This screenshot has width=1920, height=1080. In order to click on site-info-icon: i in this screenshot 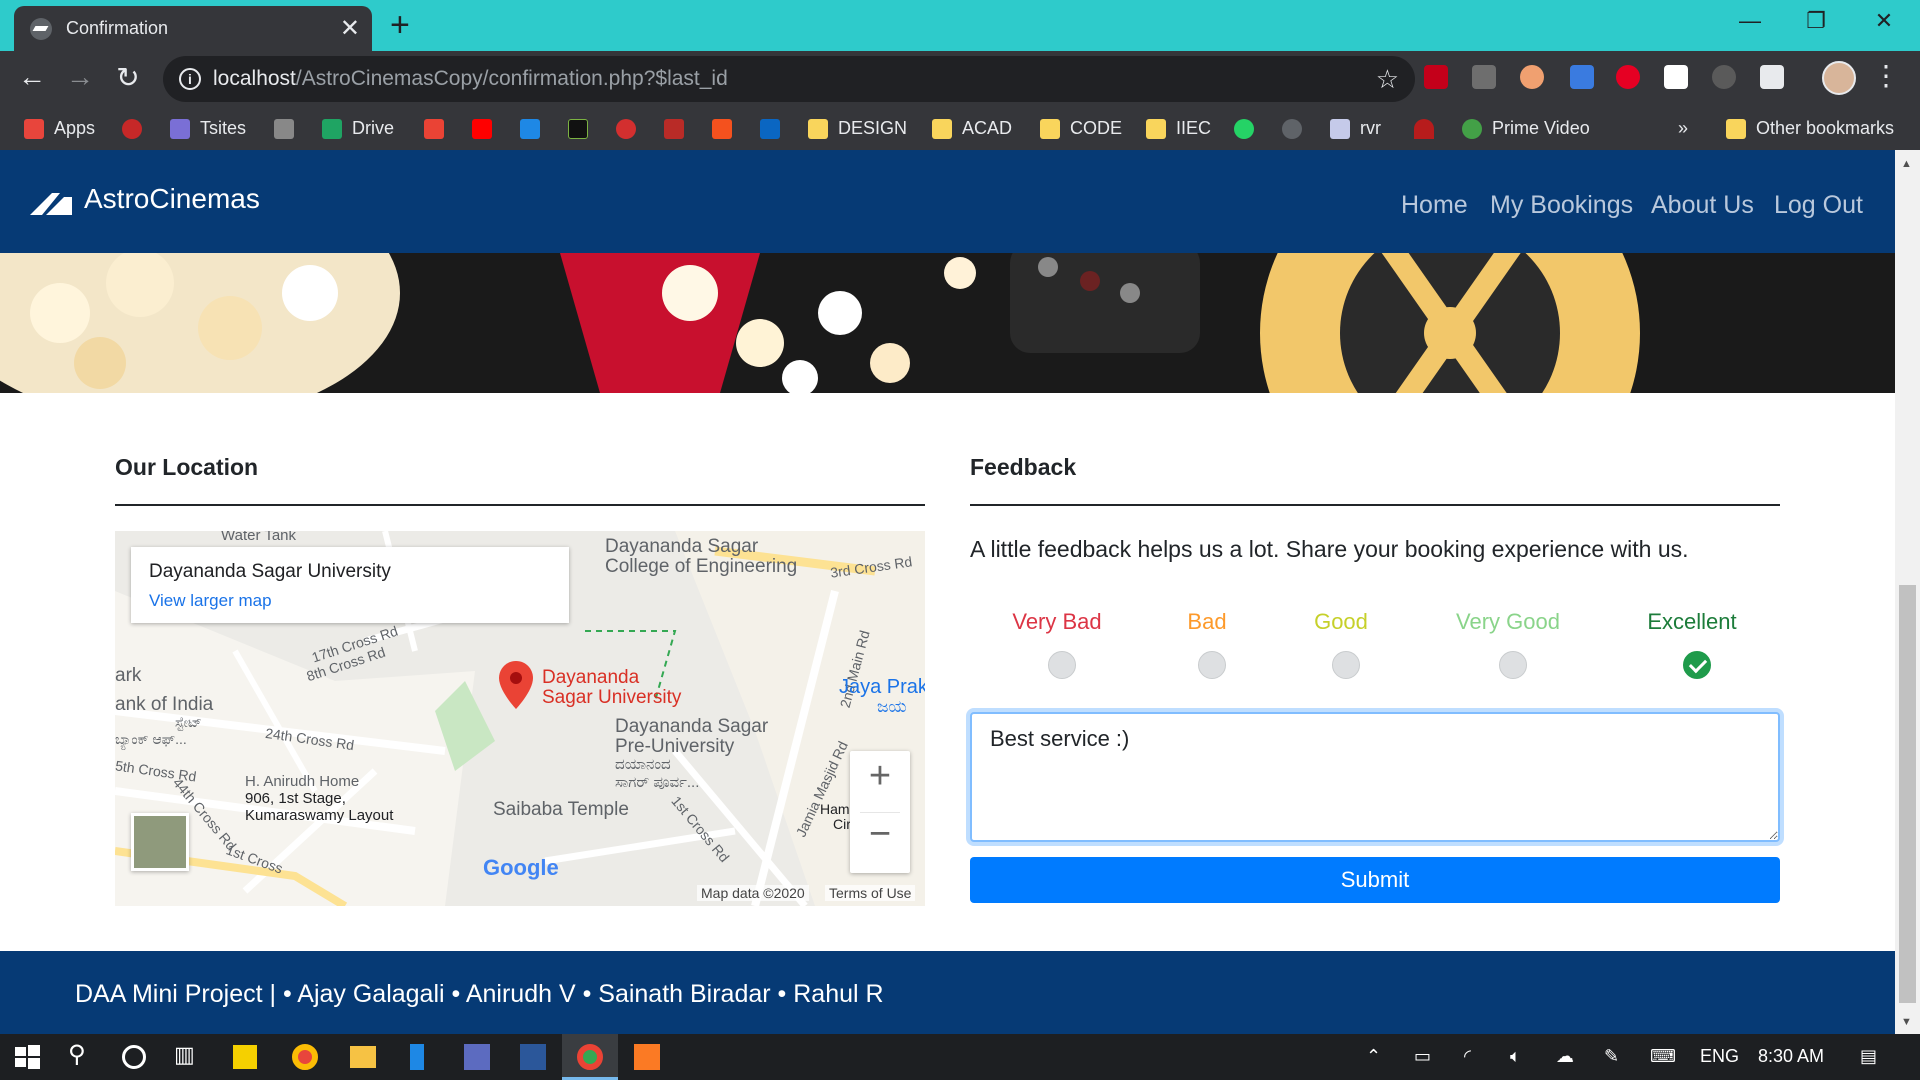, I will do `click(190, 79)`.